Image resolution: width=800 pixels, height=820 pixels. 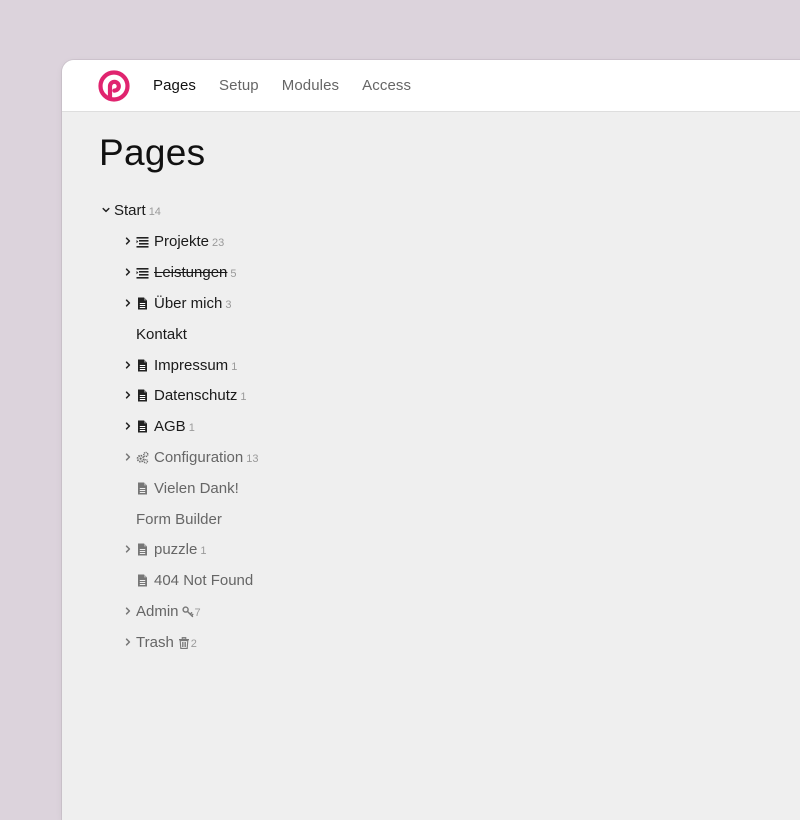 I want to click on tree-item-puzzle: puzzle 1, so click(x=164, y=549).